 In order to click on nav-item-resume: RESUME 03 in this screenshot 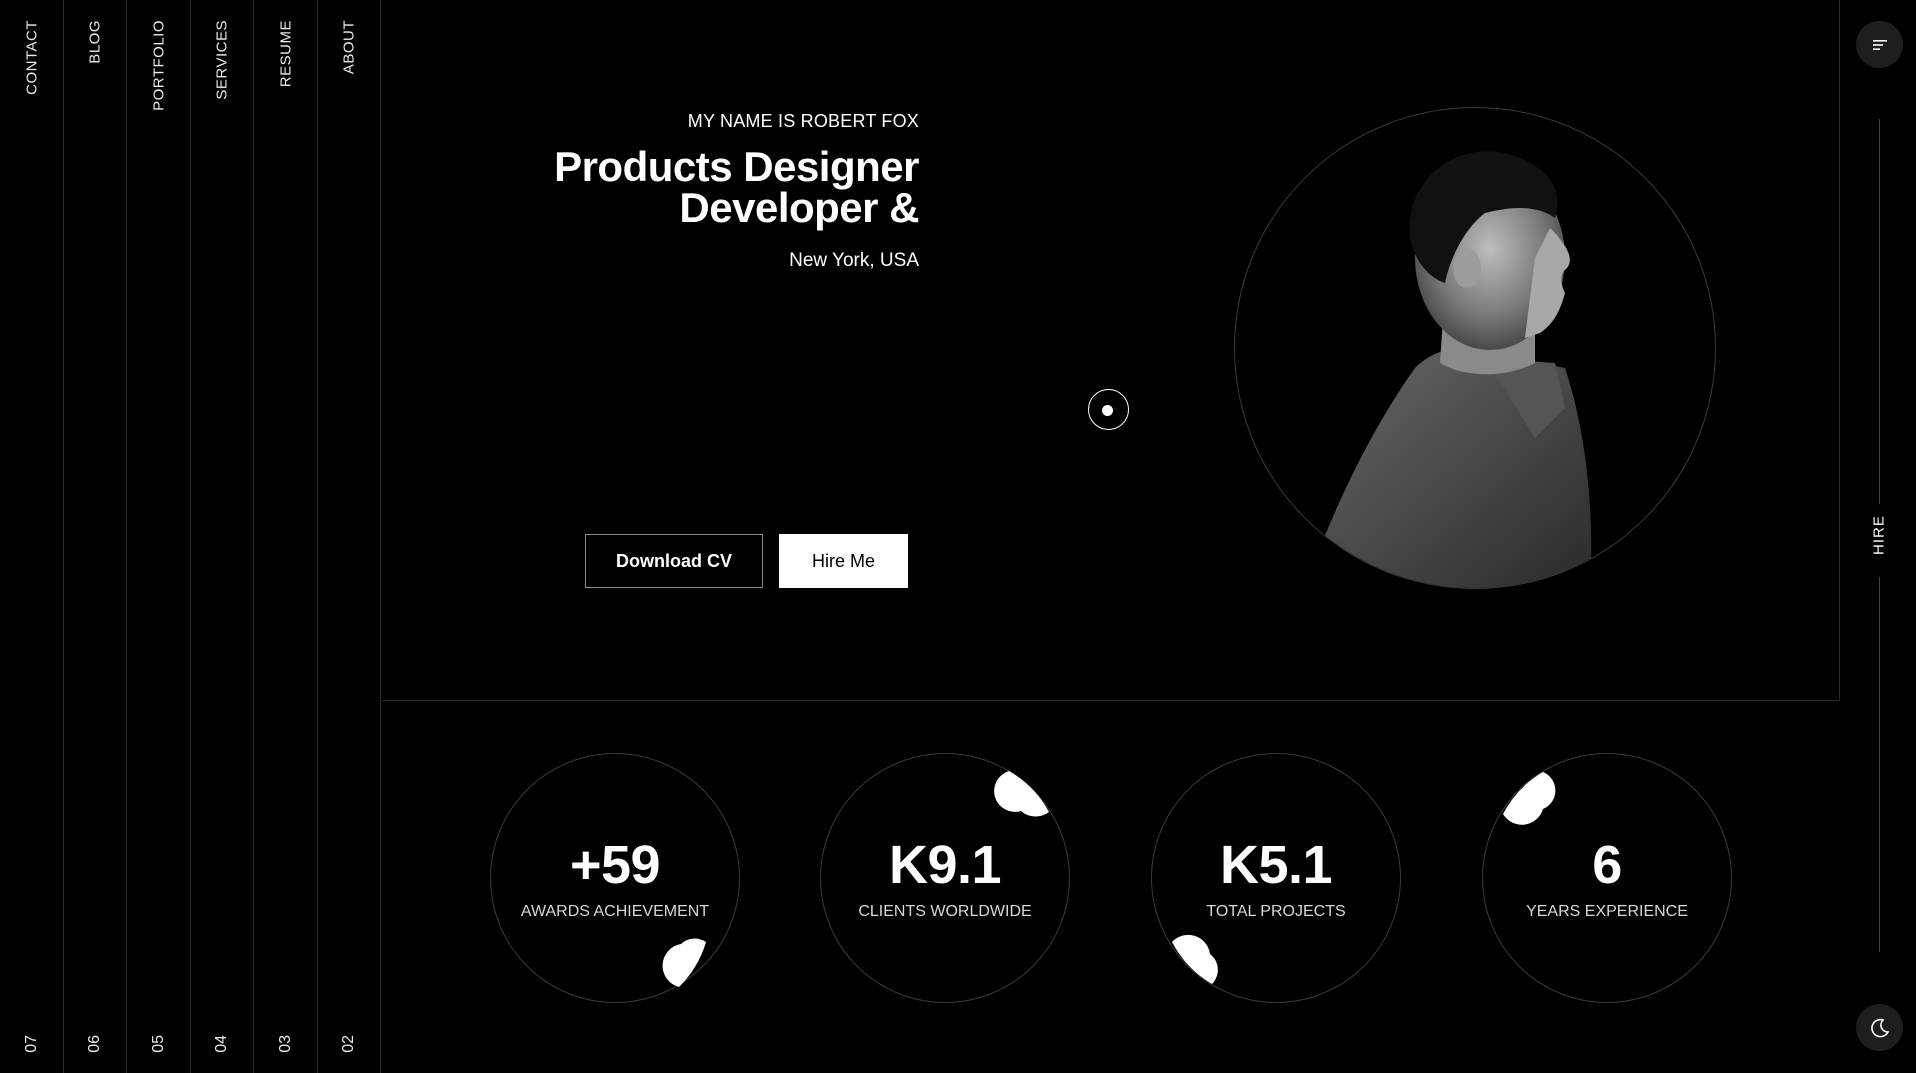, I will do `click(286, 536)`.